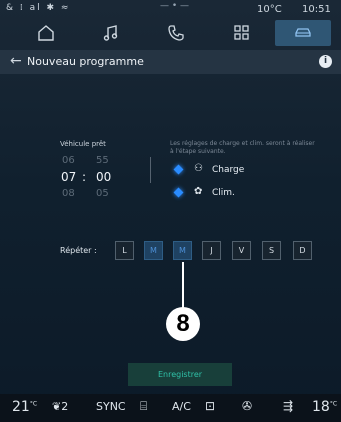 The height and width of the screenshot is (422, 341). I want to click on day-saturday: S, so click(271, 250).